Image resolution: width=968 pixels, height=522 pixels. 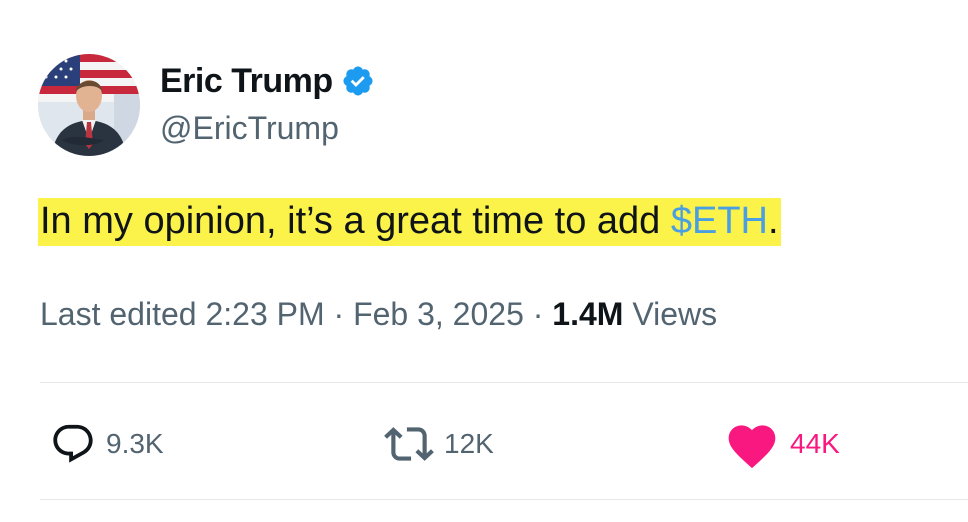 What do you see at coordinates (409, 444) in the screenshot?
I see `repost-icon` at bounding box center [409, 444].